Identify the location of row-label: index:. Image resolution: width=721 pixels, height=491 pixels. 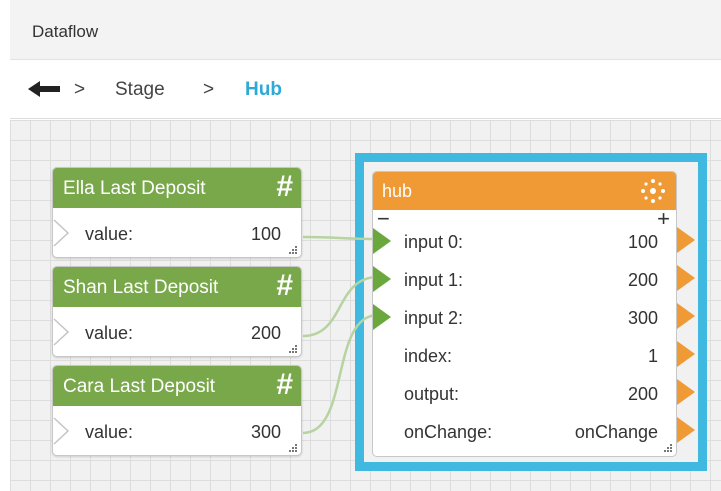
(428, 356).